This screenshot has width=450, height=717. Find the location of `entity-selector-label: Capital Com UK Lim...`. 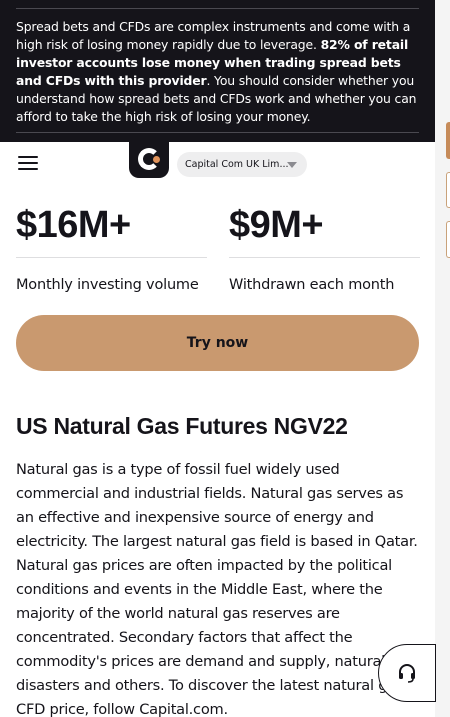

entity-selector-label: Capital Com UK Lim... is located at coordinates (237, 164).